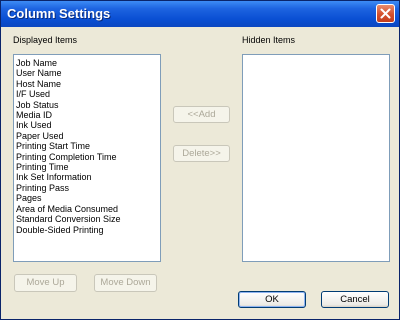  I want to click on list-item: User Name, so click(68, 73).